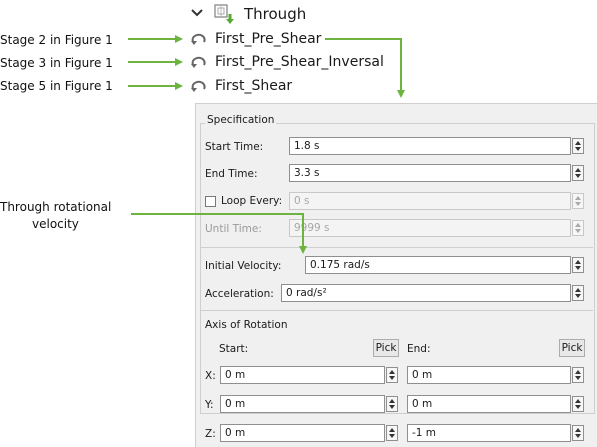 This screenshot has width=597, height=447. What do you see at coordinates (386, 348) in the screenshot?
I see `start-pick-button: Pick` at bounding box center [386, 348].